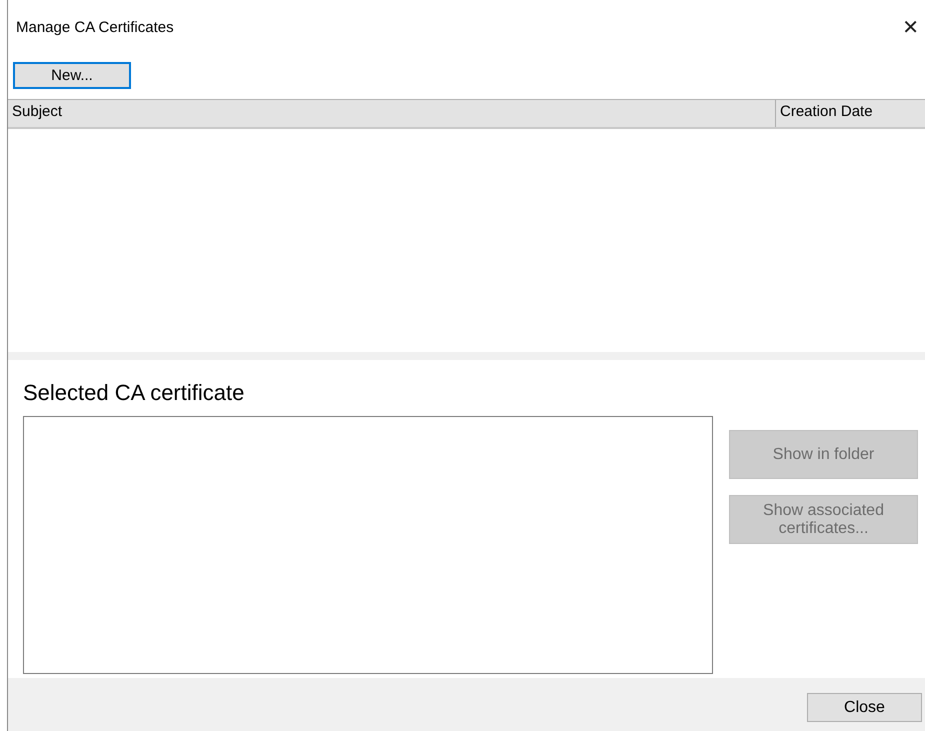  What do you see at coordinates (850, 113) in the screenshot?
I see `column-header: Creation Date` at bounding box center [850, 113].